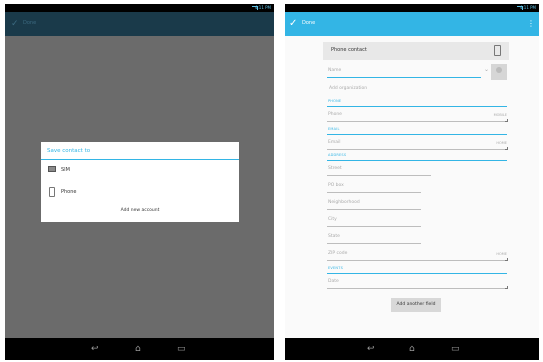 This screenshot has height=362, width=543. I want to click on name-placeholder: Name, so click(335, 70).